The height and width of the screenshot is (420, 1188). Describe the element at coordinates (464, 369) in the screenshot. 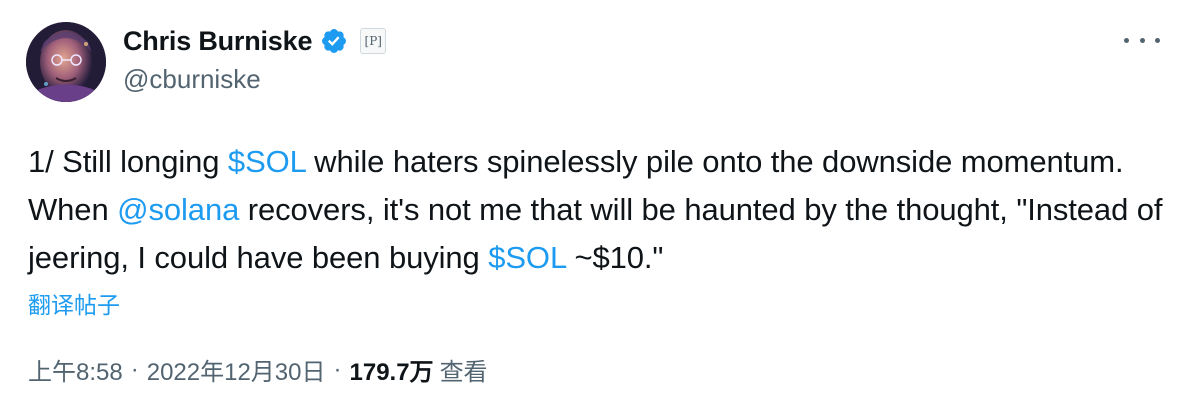

I see `views-label: 查看` at that location.